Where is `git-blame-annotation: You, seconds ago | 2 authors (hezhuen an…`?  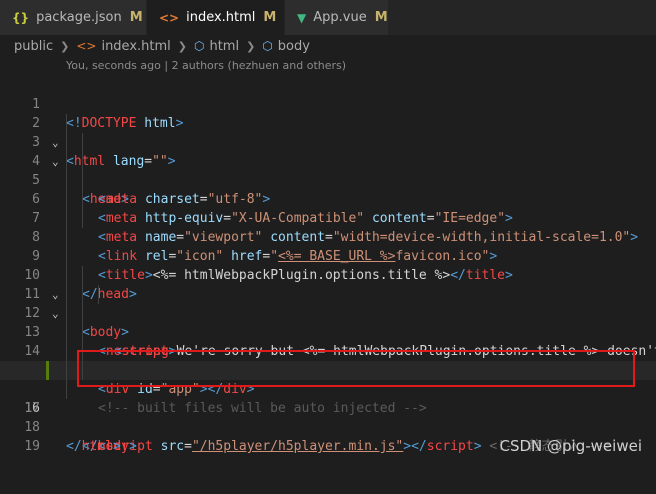
git-blame-annotation: You, seconds ago | 2 authors (hezhuen an… is located at coordinates (206, 66).